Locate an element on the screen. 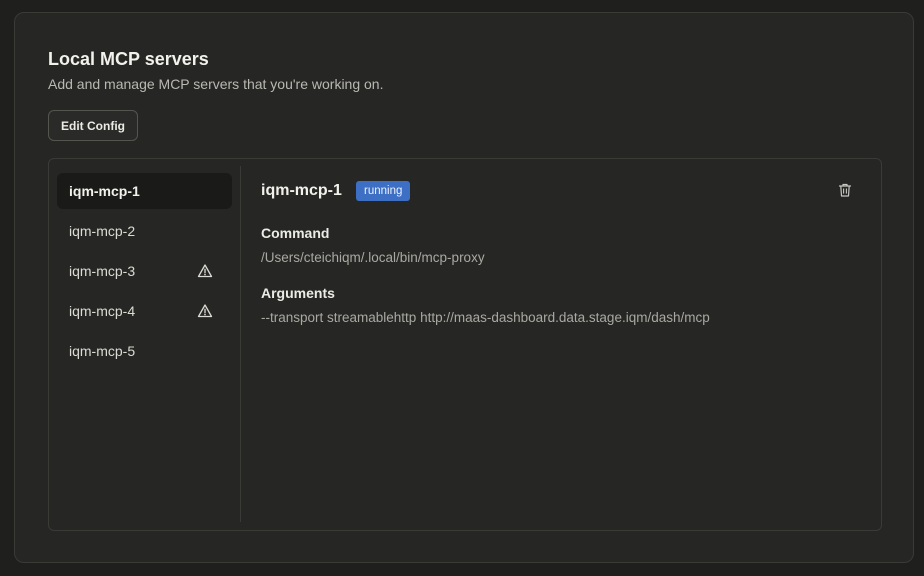 Image resolution: width=924 pixels, height=576 pixels. sidebar-item-iqm-mcp-5: iqm-mcp-5 is located at coordinates (144, 351).